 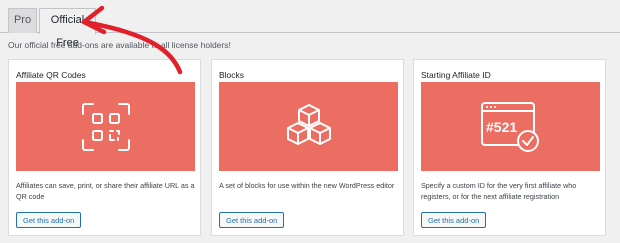 I want to click on browser-id-check-icon: #521, so click(x=509, y=126).